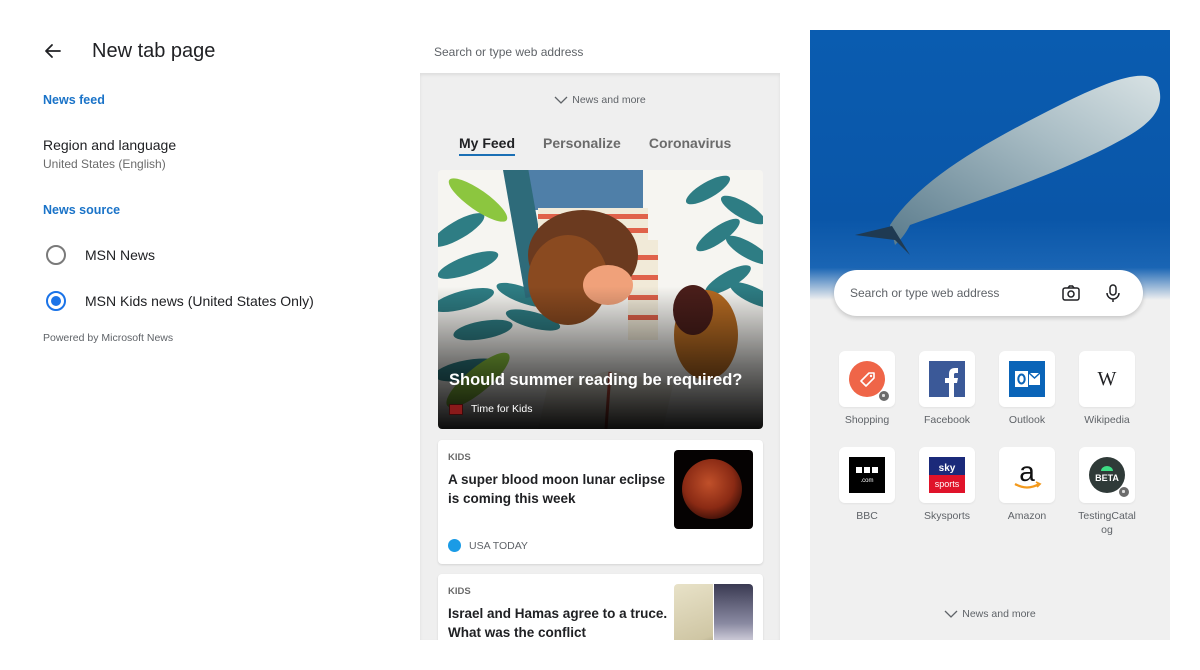  I want to click on radio-msn-kids-news: MSN Kids news (United States Only), so click(180, 301).